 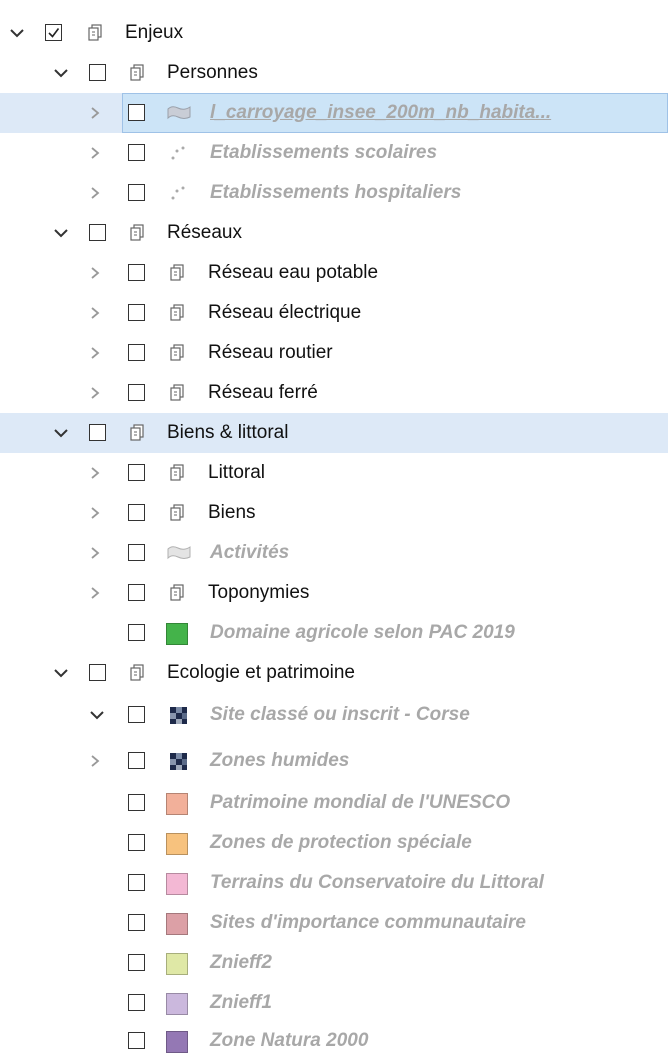 What do you see at coordinates (228, 432) in the screenshot?
I see `tree-label: Biens & littoral` at bounding box center [228, 432].